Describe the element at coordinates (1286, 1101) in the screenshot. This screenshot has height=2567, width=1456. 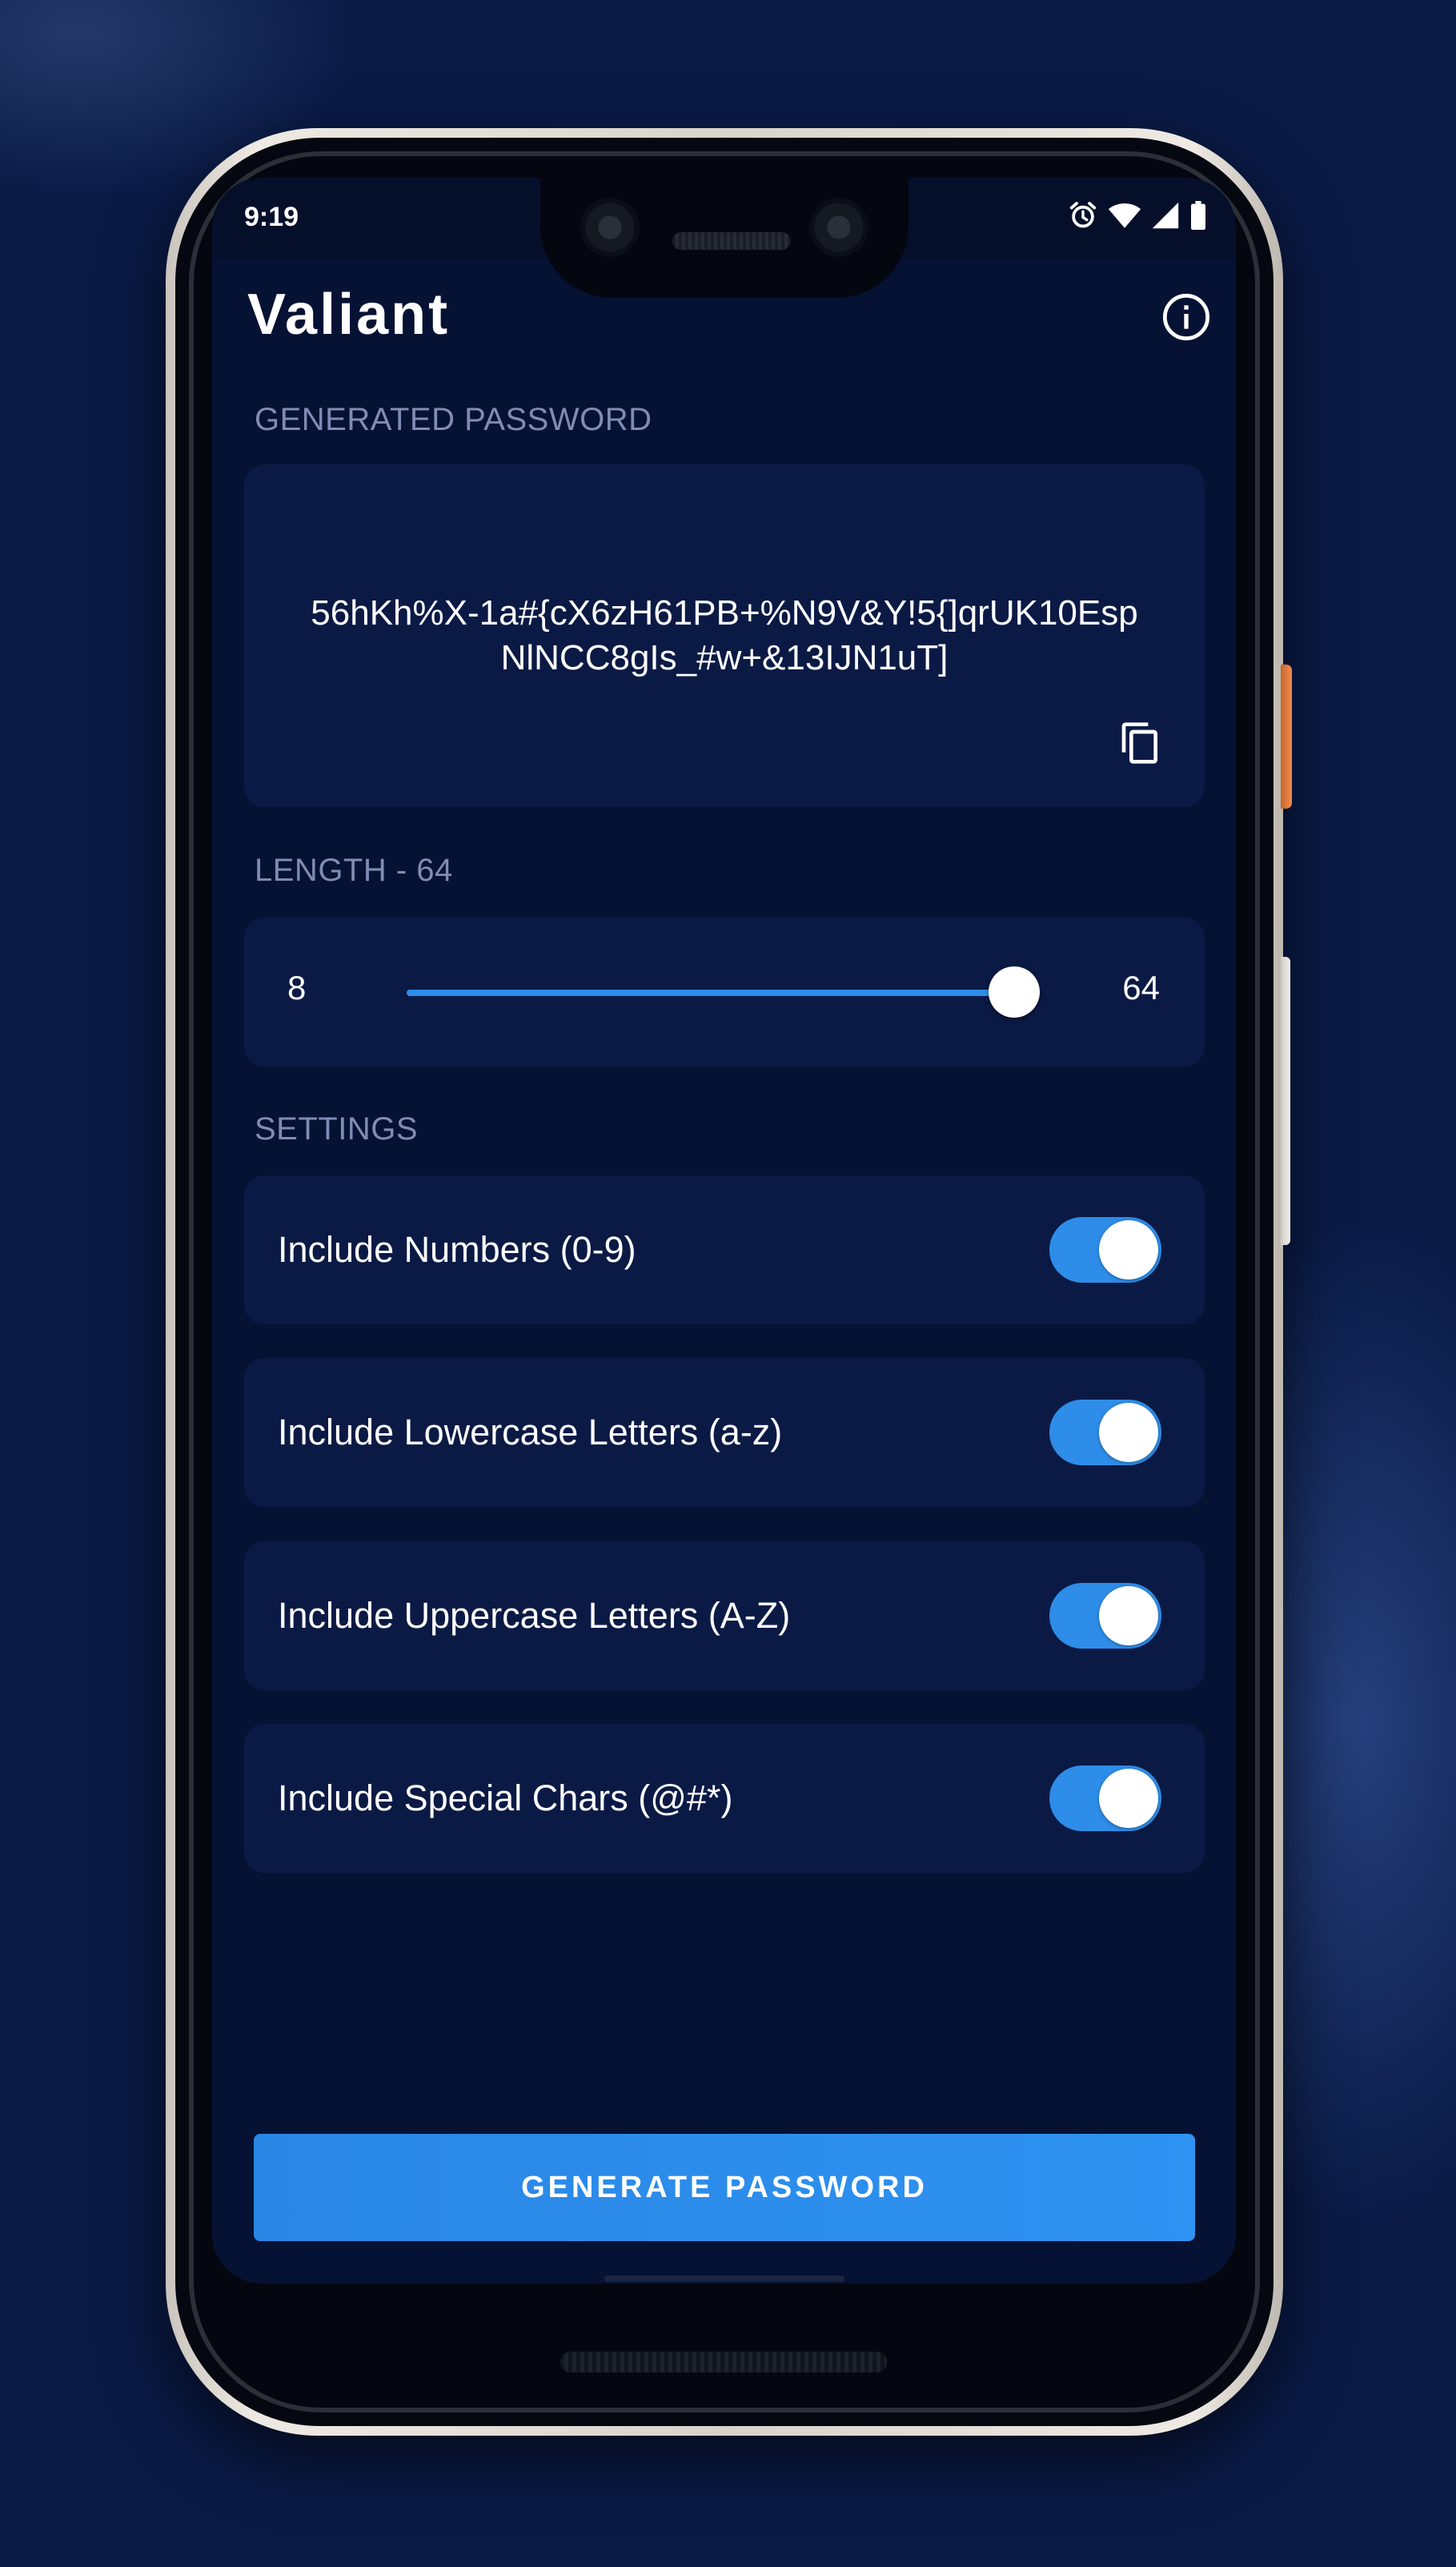
I see `volume-button` at that location.